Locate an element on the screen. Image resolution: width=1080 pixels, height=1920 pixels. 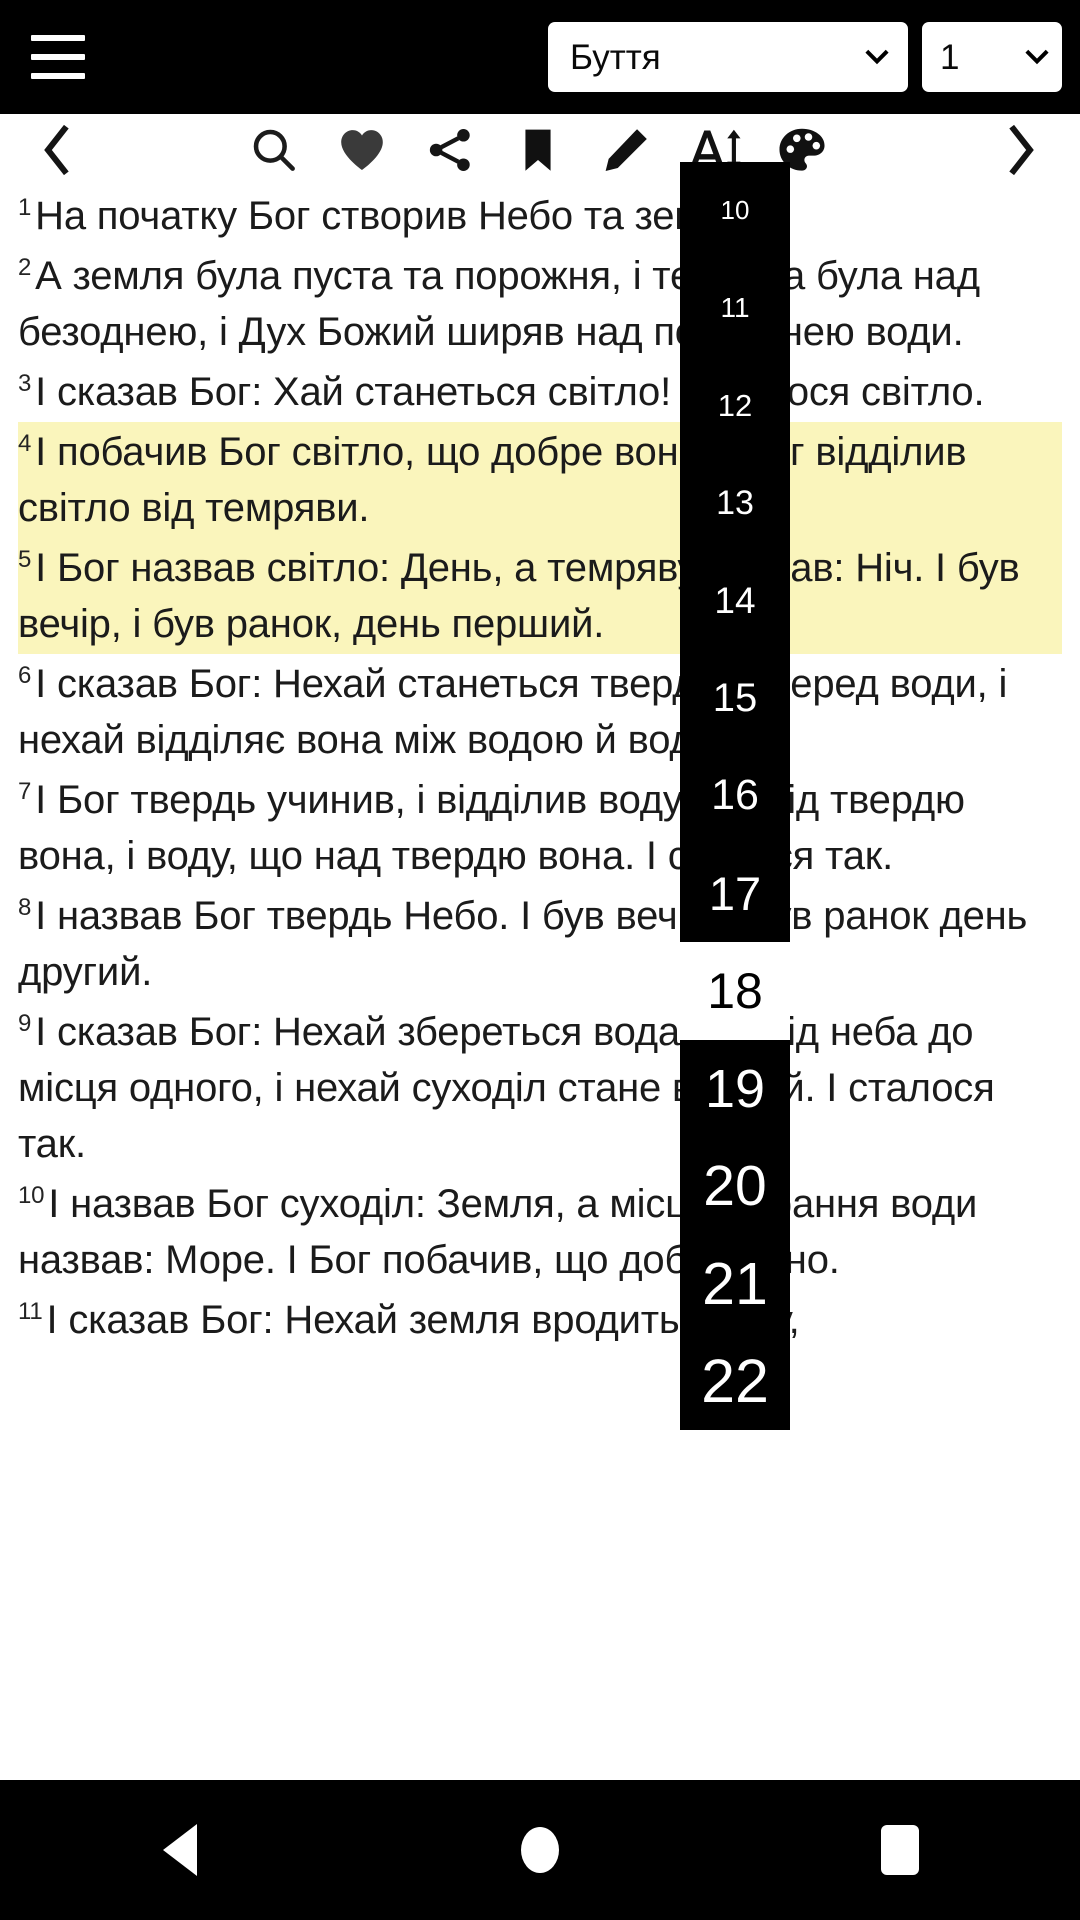
scroll-index-item: 18 is located at coordinates (735, 991).